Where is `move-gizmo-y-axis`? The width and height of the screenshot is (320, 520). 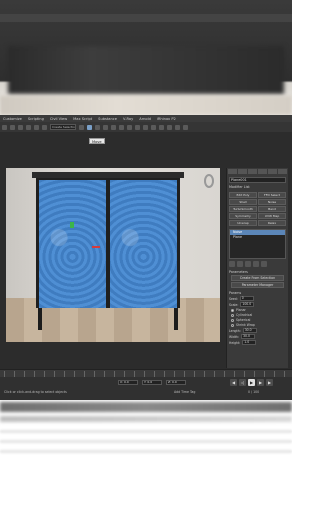
move-gizmo-y-axis is located at coordinates (72, 225).